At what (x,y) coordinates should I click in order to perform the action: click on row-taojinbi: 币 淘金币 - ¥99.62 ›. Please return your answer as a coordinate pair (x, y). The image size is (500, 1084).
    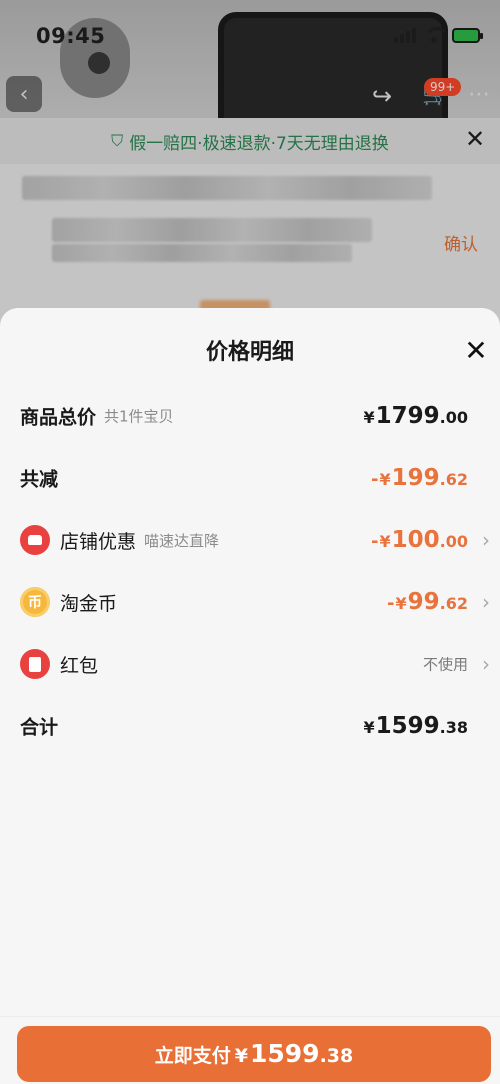
    Looking at the image, I should click on (250, 602).